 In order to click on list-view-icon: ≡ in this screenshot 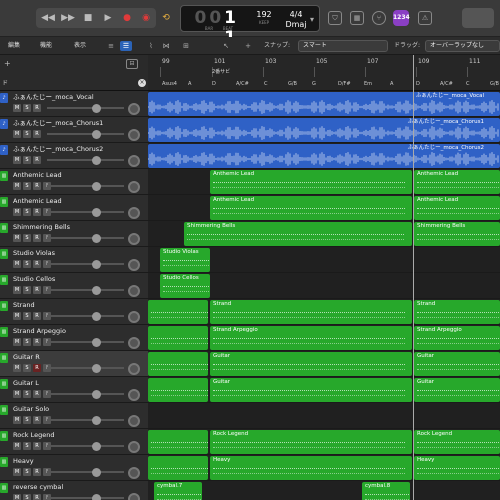, I will do `click(111, 46)`.